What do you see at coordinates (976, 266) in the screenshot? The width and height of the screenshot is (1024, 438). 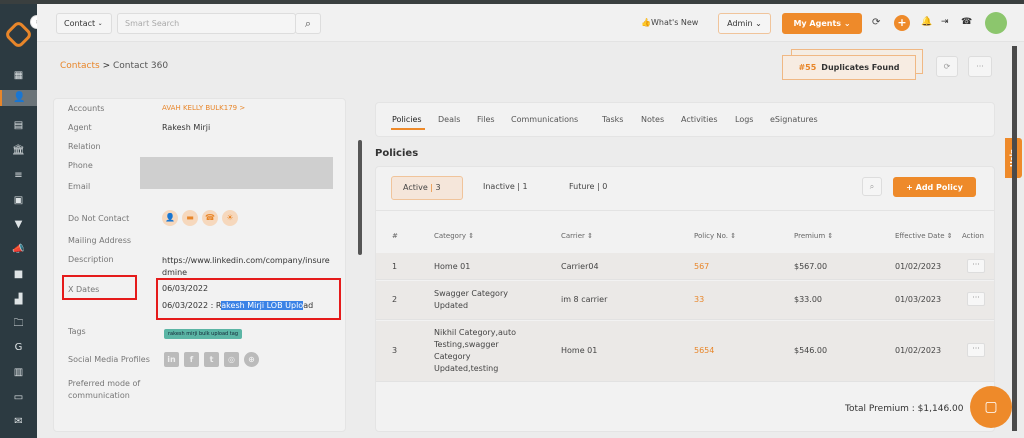 I see `row1-action-button: ···` at bounding box center [976, 266].